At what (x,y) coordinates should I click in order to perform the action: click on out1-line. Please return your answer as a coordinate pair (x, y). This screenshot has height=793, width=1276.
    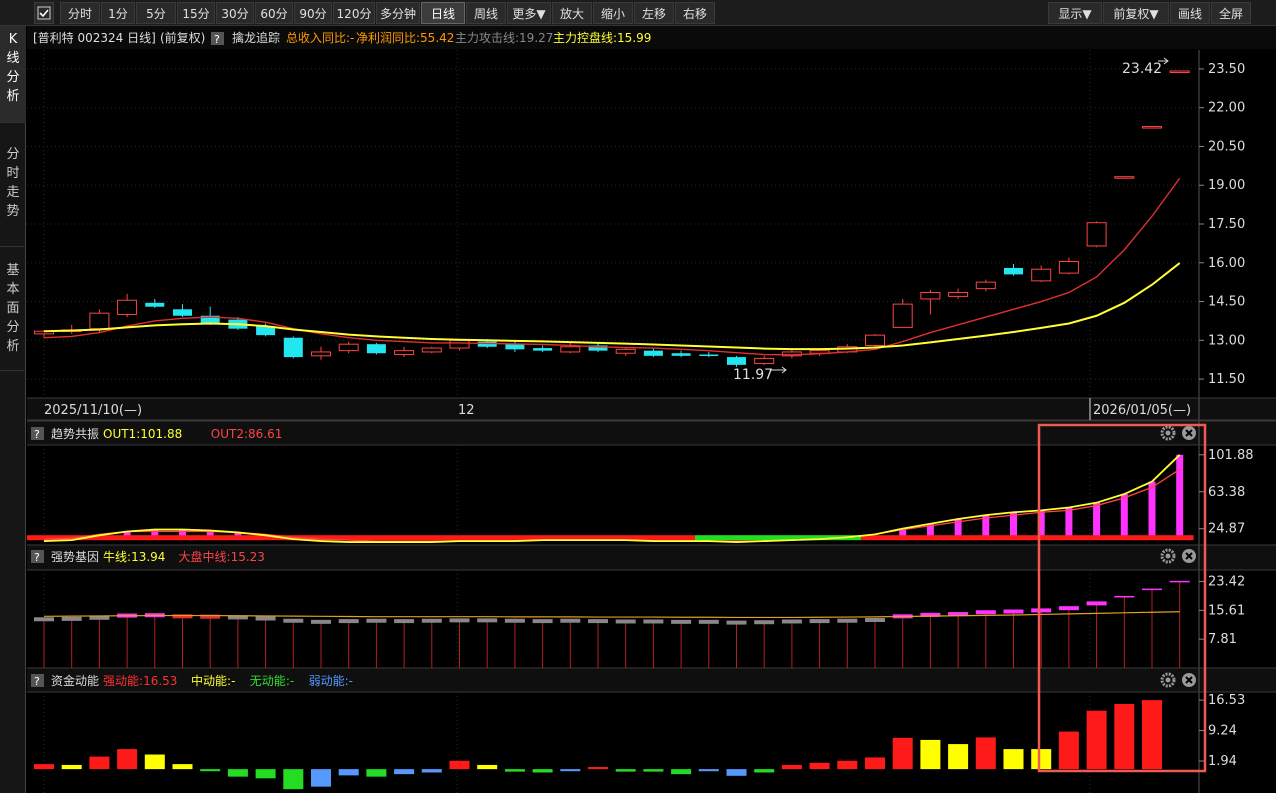
    Looking at the image, I should click on (612, 498).